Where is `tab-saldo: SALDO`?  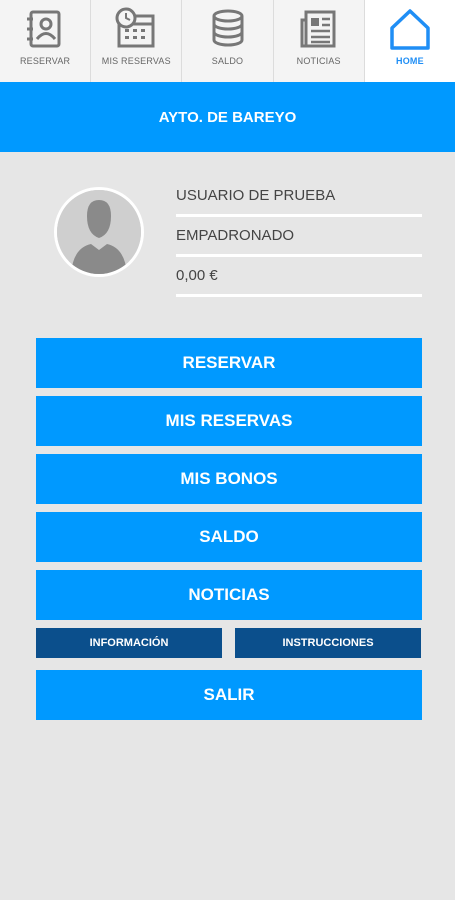 tab-saldo: SALDO is located at coordinates (228, 41).